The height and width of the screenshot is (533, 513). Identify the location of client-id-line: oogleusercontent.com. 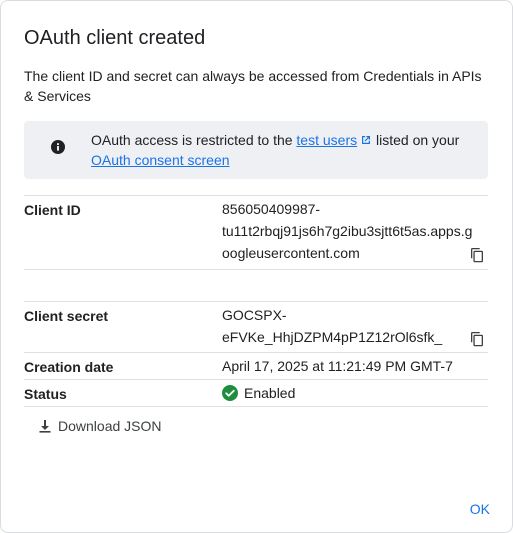
(291, 253).